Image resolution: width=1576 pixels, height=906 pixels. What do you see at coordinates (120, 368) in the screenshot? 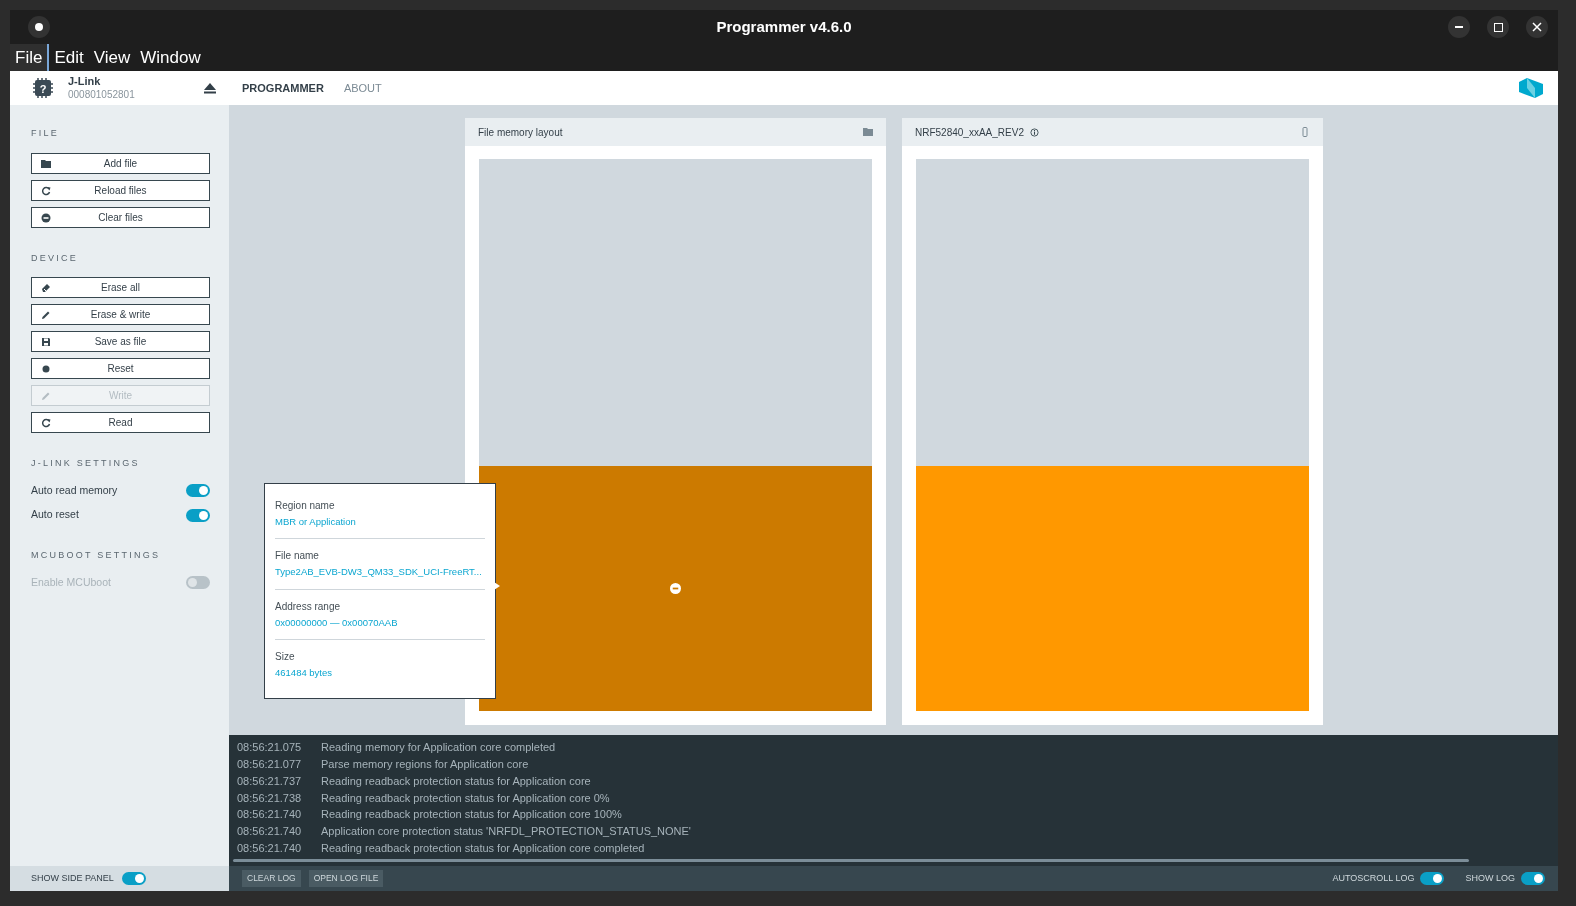
I see `sidebar-button: Reset` at bounding box center [120, 368].